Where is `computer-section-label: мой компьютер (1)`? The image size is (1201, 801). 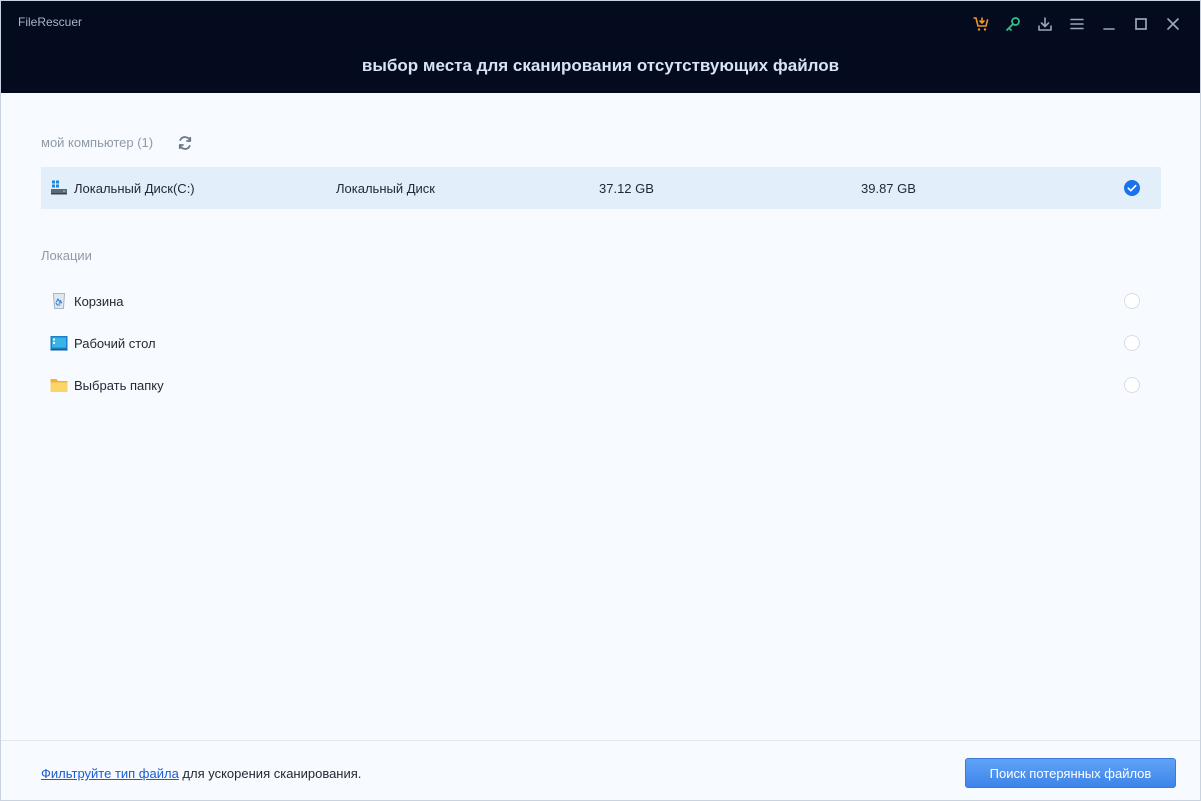
computer-section-label: мой компьютер (1) is located at coordinates (97, 142).